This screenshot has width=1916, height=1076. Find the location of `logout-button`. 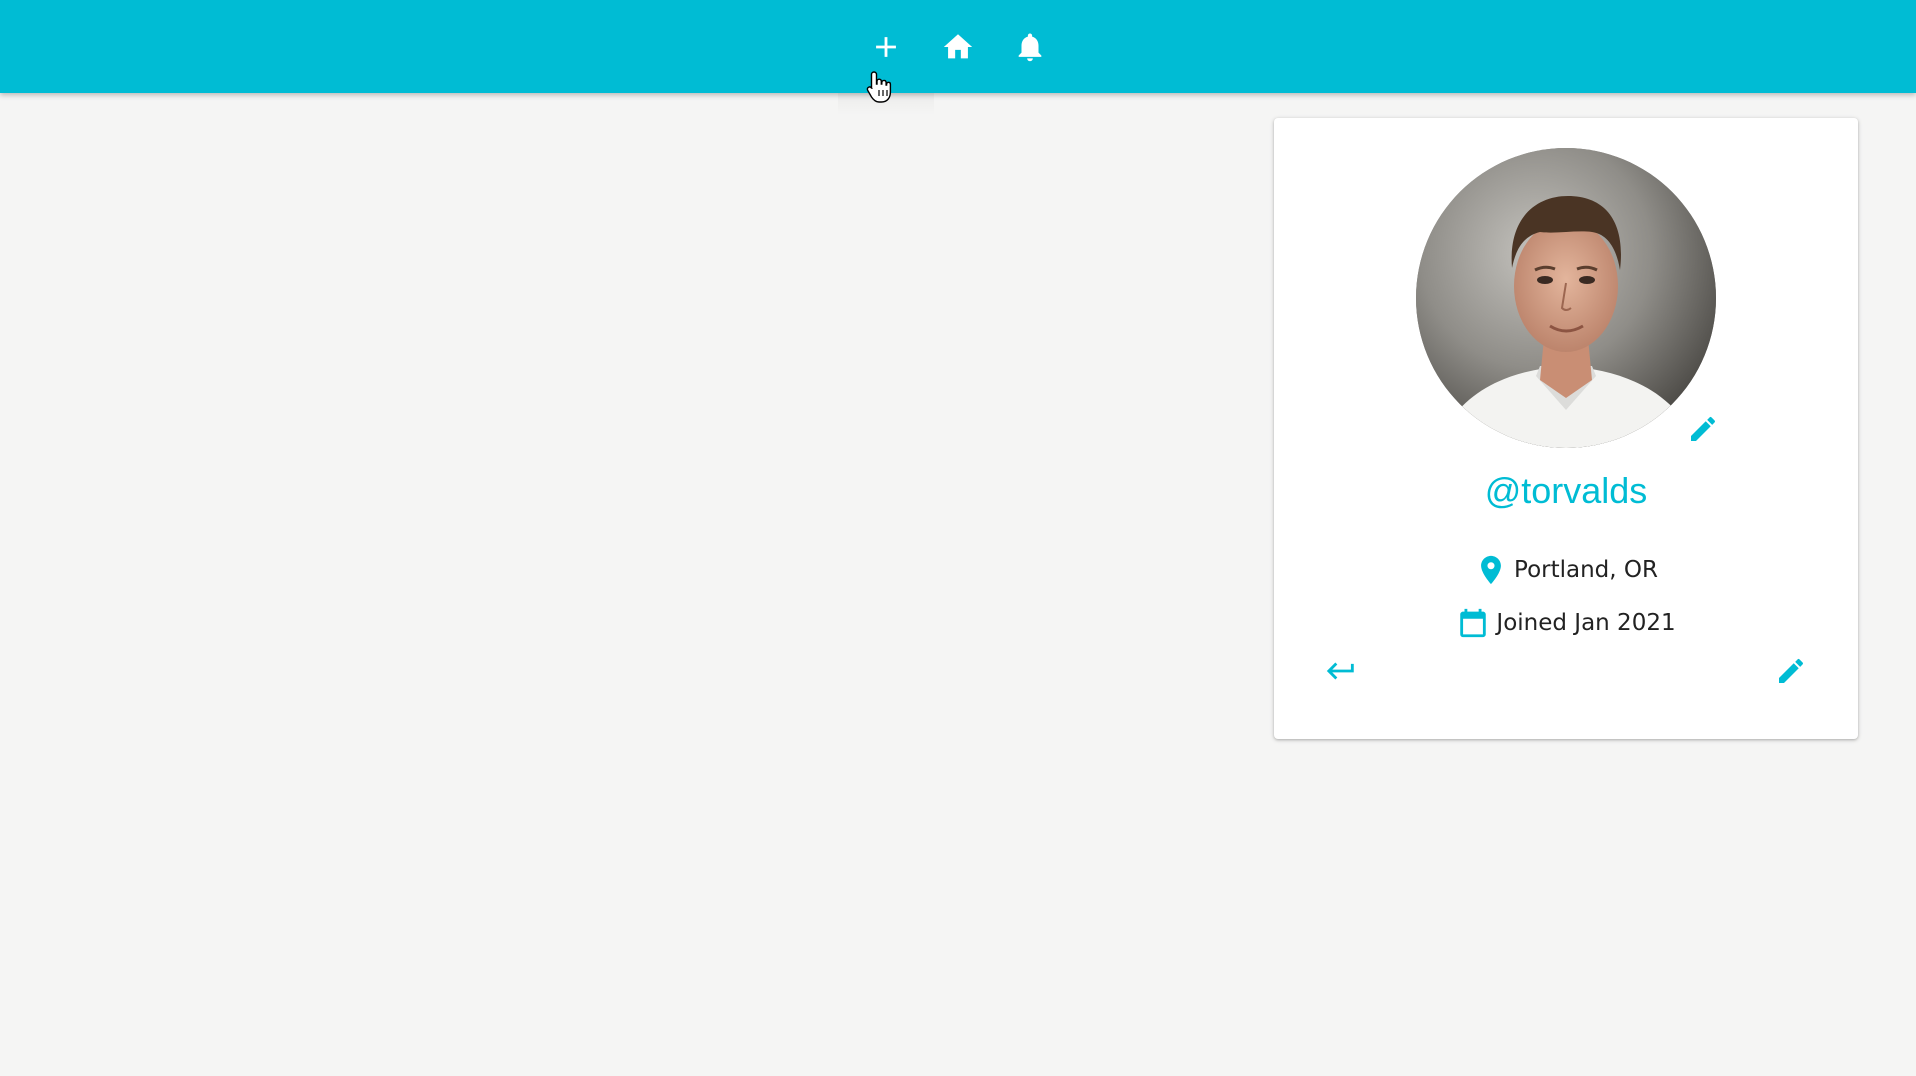

logout-button is located at coordinates (1341, 671).